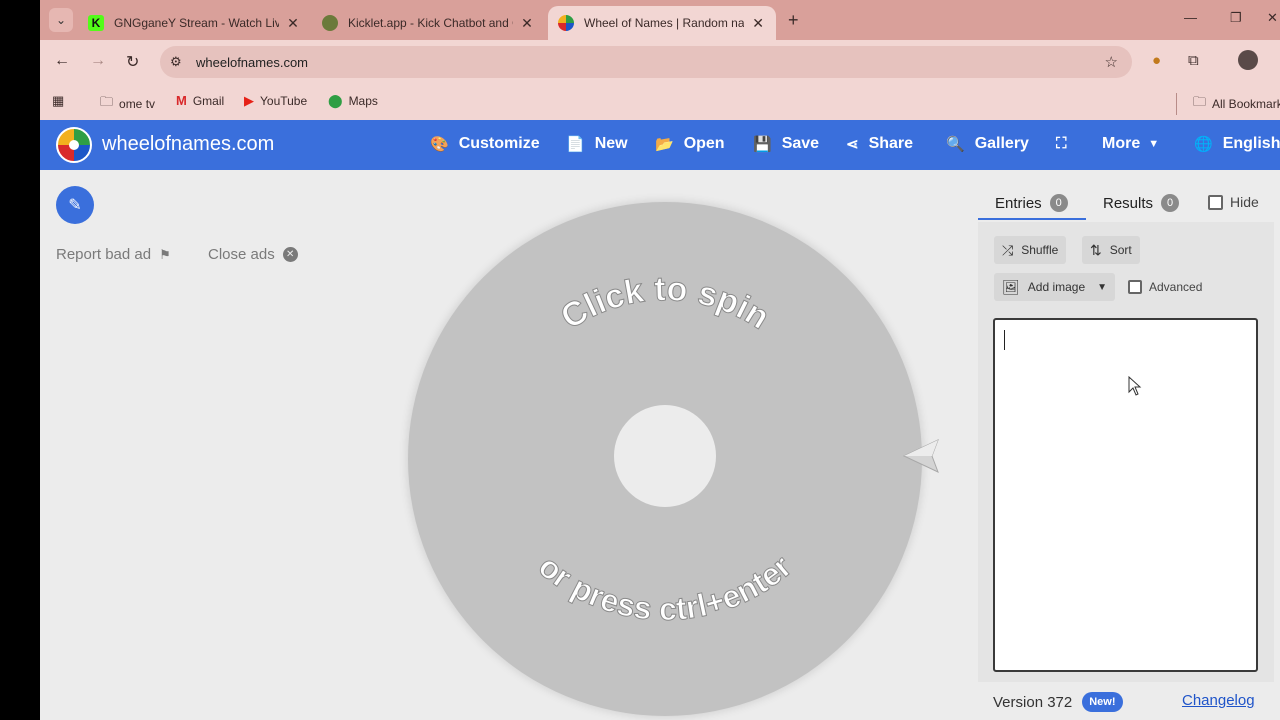  I want to click on folder-open-icon: 📂, so click(664, 144).